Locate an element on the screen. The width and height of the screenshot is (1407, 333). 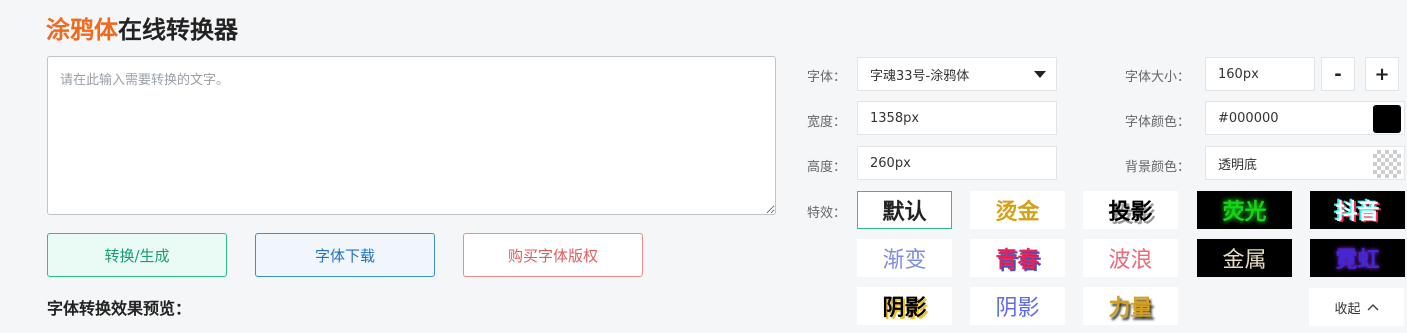
effect-drop-shadow: 投影 is located at coordinates (1130, 210).